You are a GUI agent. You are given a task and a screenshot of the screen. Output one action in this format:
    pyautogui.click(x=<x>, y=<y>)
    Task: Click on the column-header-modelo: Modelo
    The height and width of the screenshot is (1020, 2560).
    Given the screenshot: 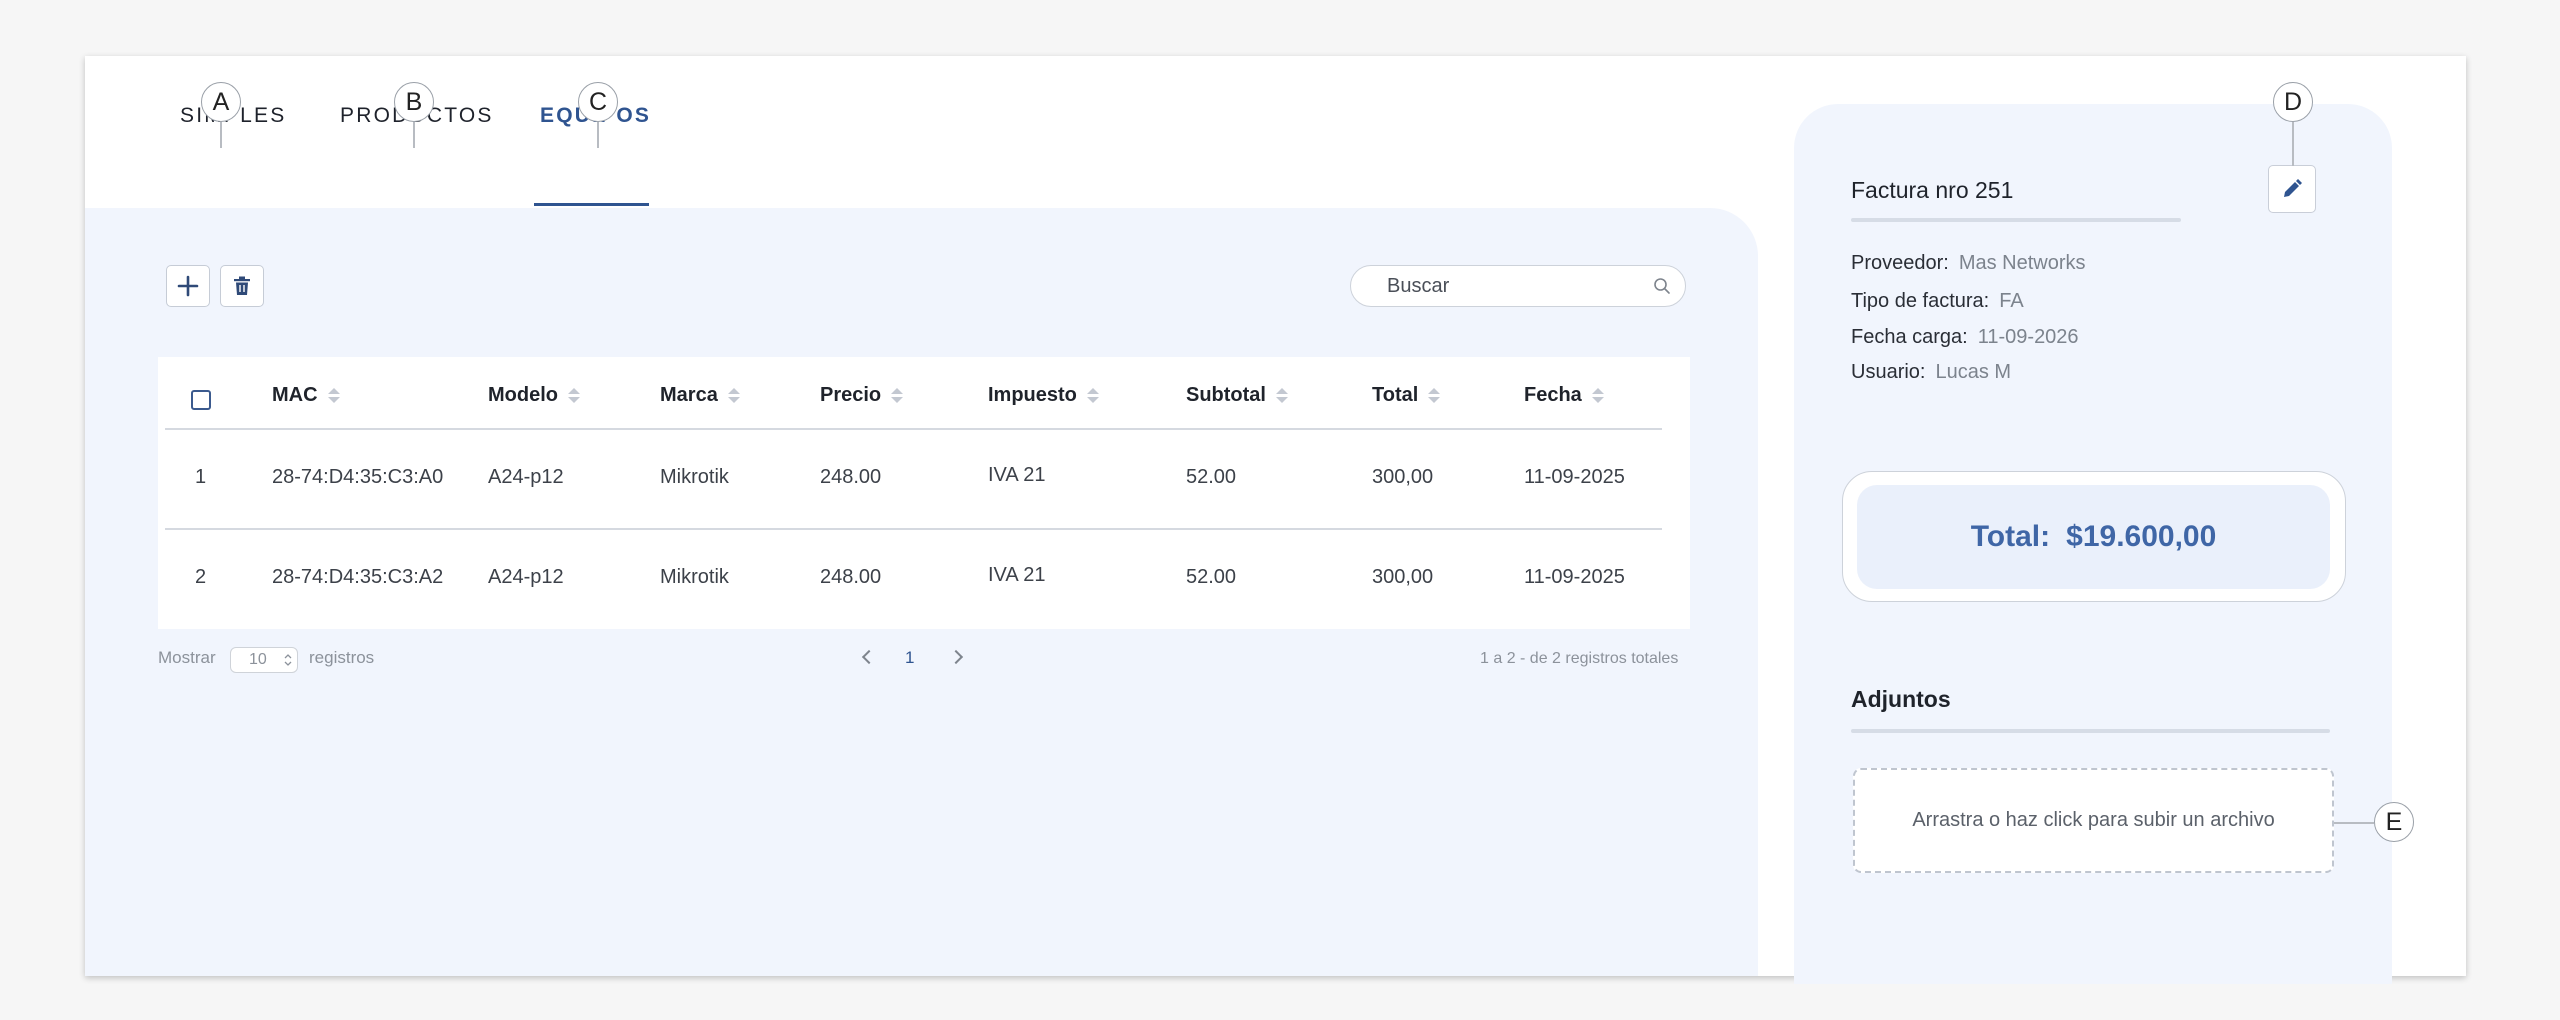 What is the action you would take?
    pyautogui.click(x=534, y=395)
    